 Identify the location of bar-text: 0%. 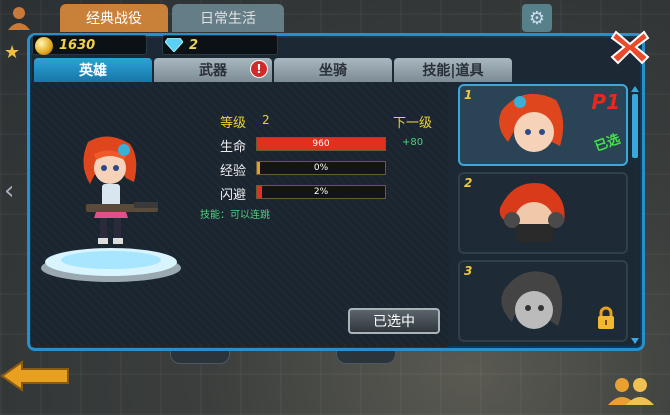
(321, 168).